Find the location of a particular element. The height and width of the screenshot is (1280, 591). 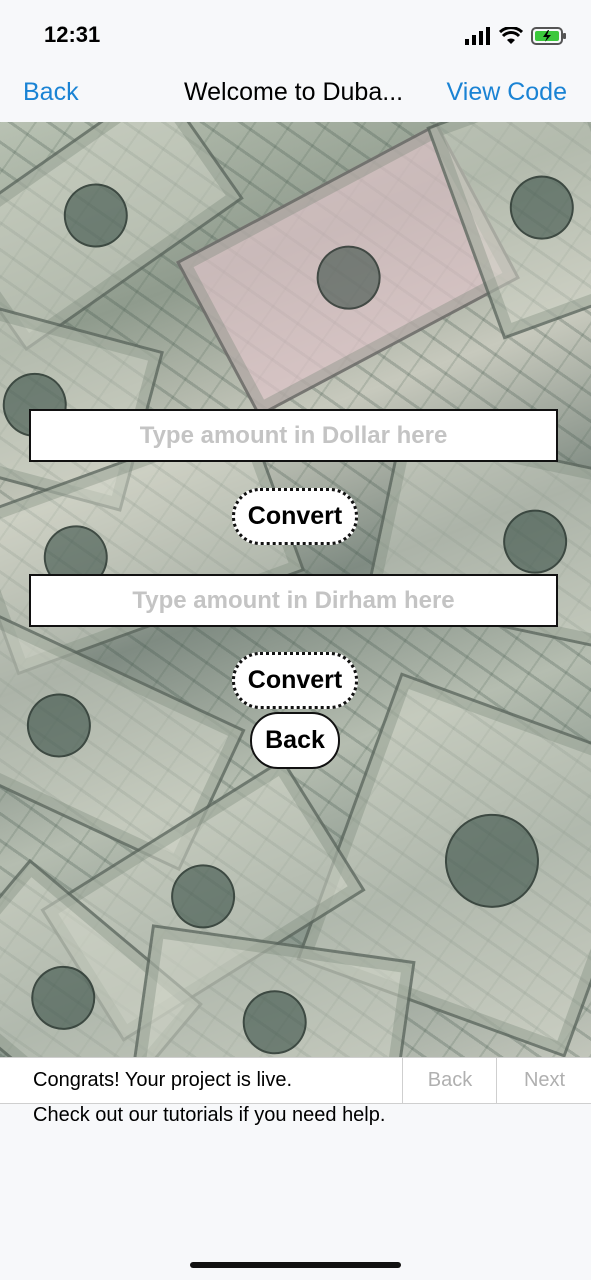

dirham-amount-input is located at coordinates (293, 600).